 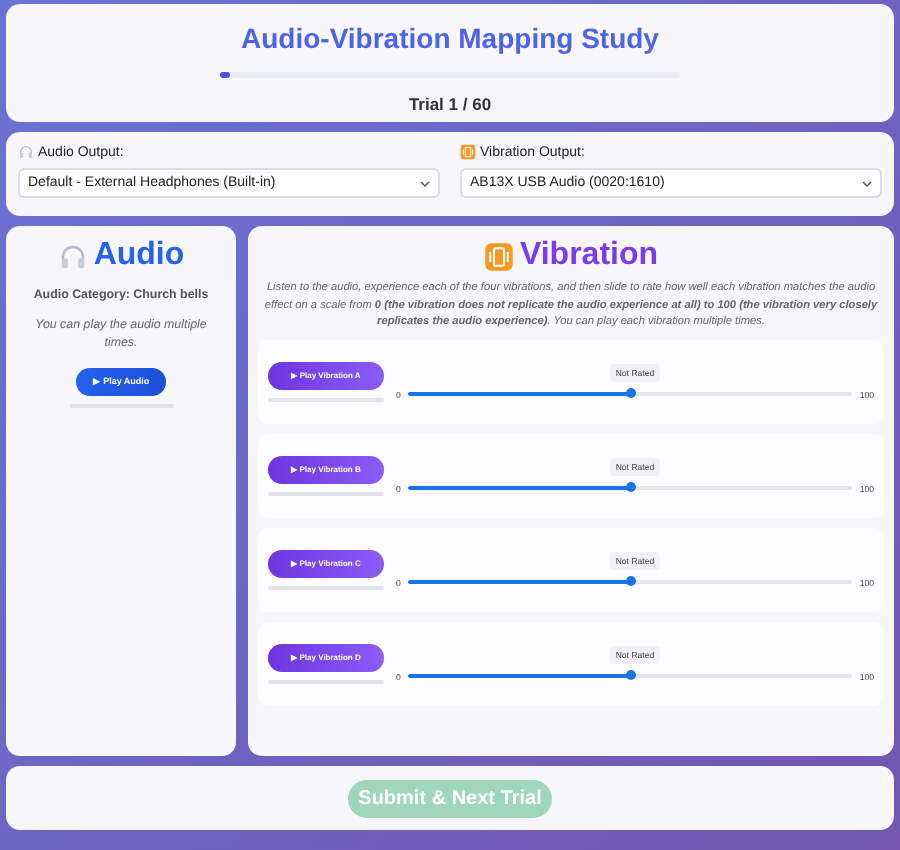 What do you see at coordinates (589, 256) in the screenshot?
I see `vibration-heading: Vibration` at bounding box center [589, 256].